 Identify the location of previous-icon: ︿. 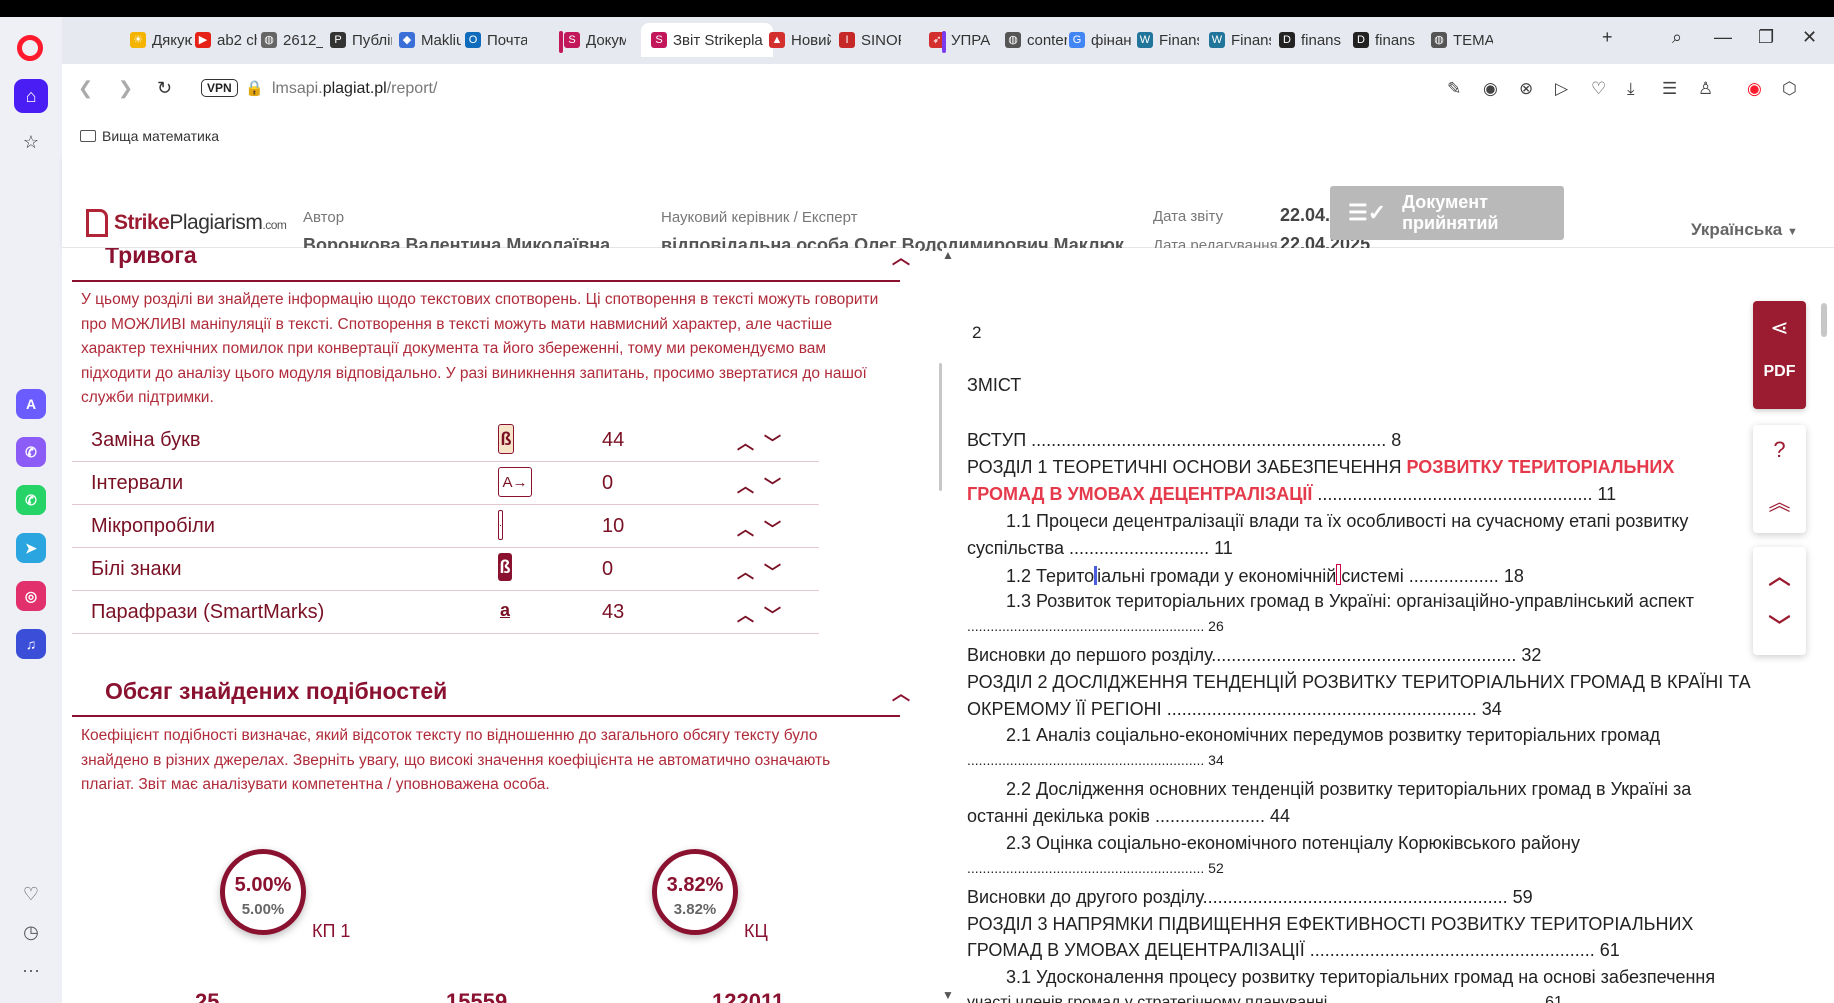
(1779, 575).